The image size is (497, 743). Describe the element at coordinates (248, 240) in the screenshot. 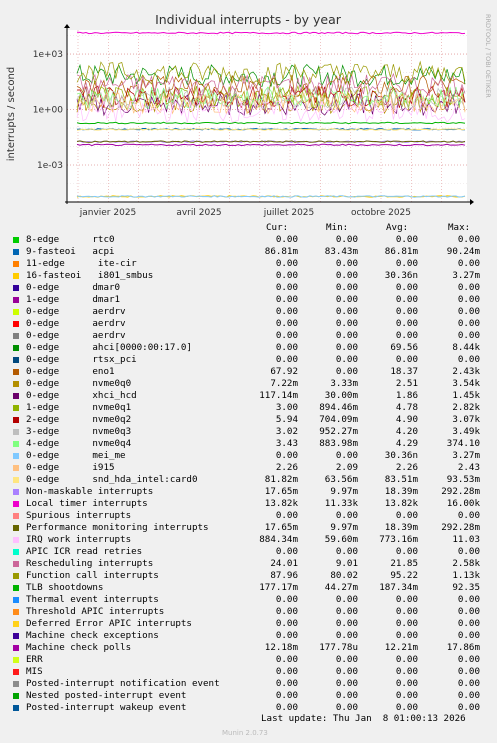

I see `legend-row: 8-edge rtc0 0.00 0.00 0.00 0.00` at that location.